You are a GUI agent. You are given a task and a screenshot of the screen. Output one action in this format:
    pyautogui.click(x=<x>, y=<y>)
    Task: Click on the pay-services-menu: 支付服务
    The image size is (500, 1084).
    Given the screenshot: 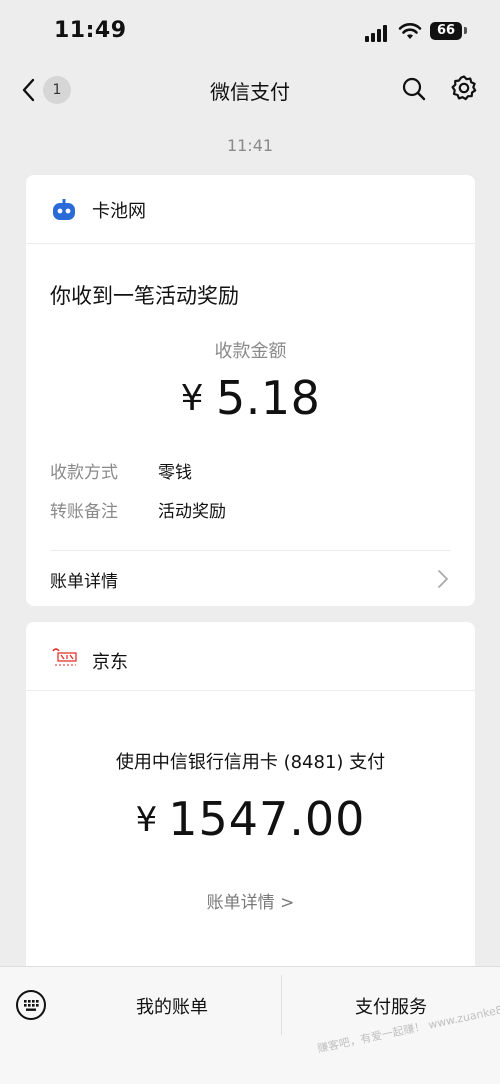 What is the action you would take?
    pyautogui.click(x=391, y=1006)
    